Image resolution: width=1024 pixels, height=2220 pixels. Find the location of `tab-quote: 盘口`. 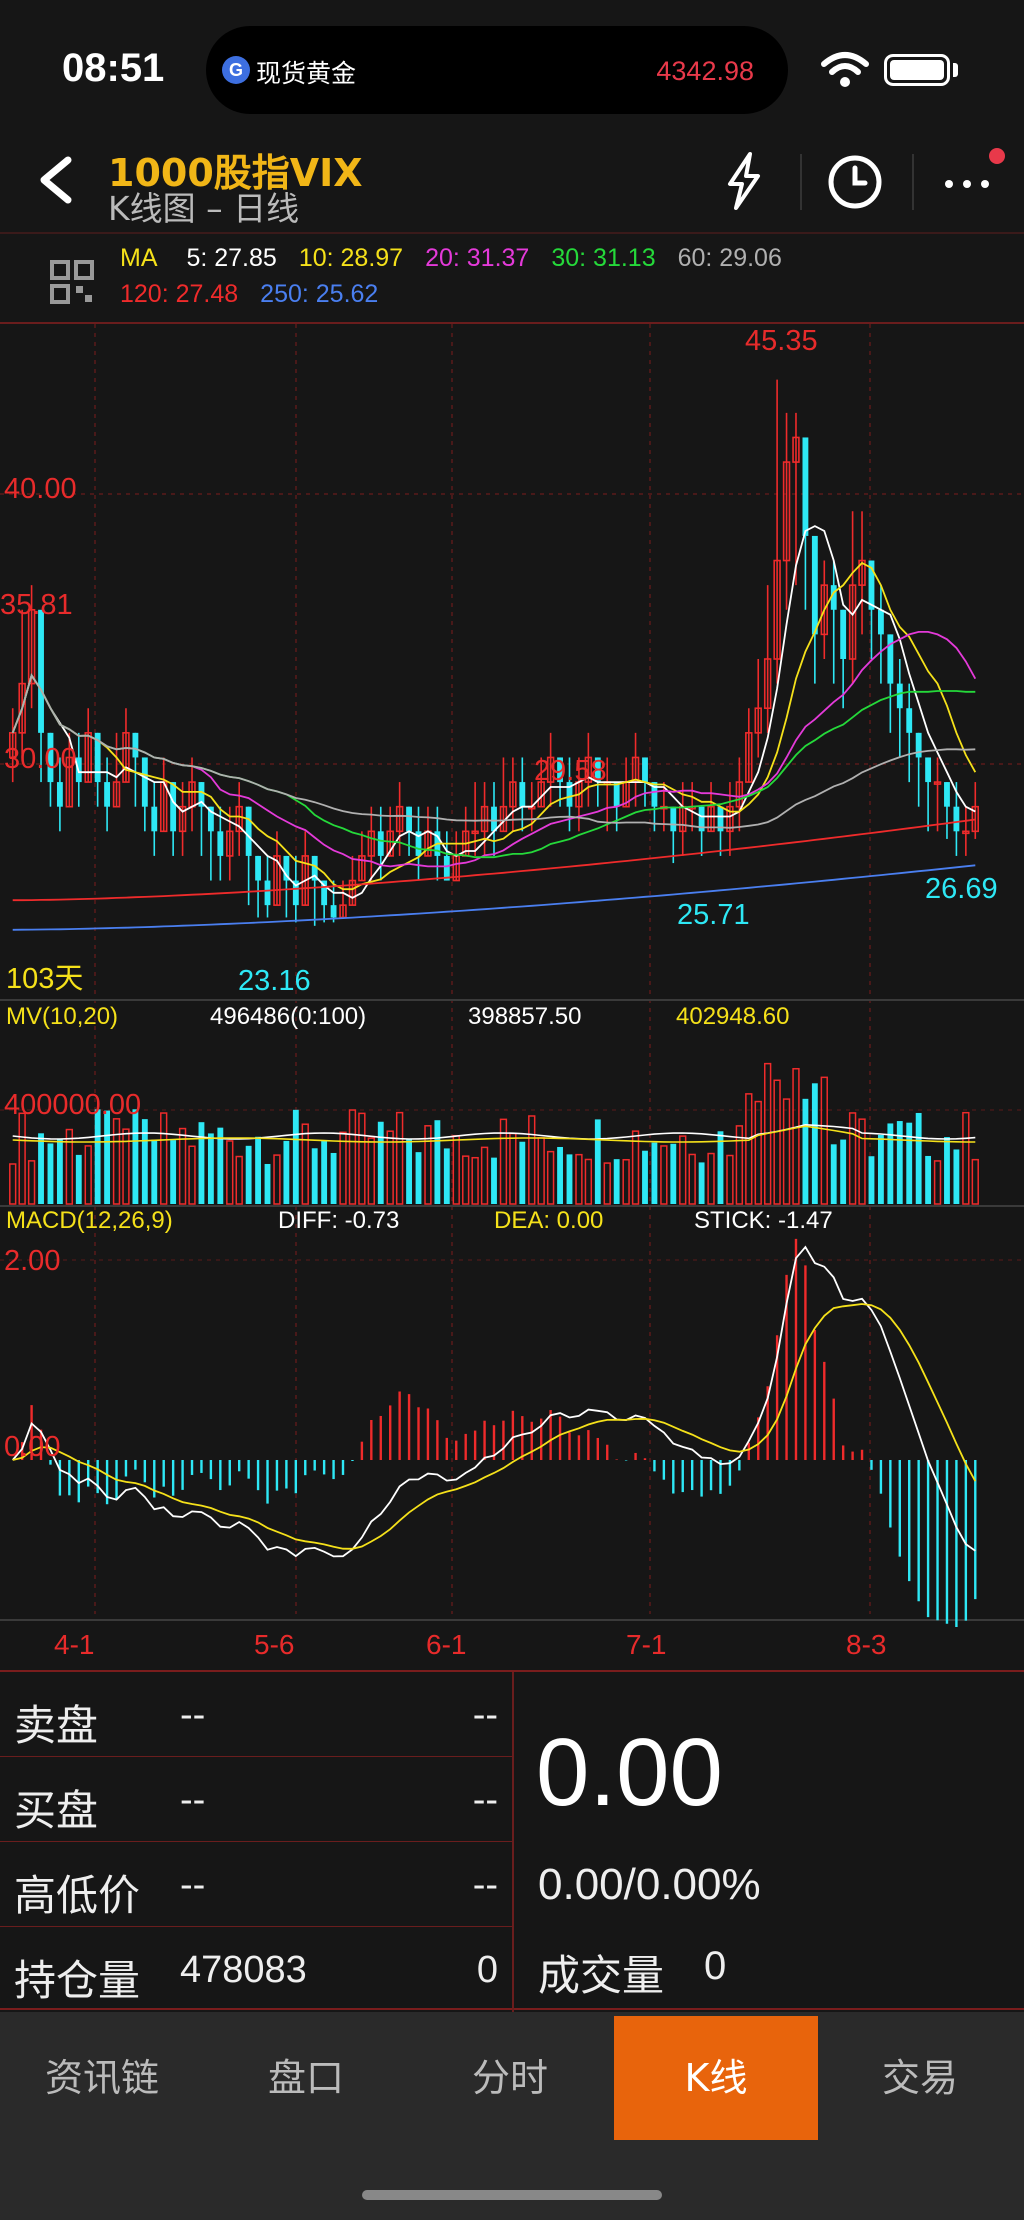

tab-quote: 盘口 is located at coordinates (306, 2078).